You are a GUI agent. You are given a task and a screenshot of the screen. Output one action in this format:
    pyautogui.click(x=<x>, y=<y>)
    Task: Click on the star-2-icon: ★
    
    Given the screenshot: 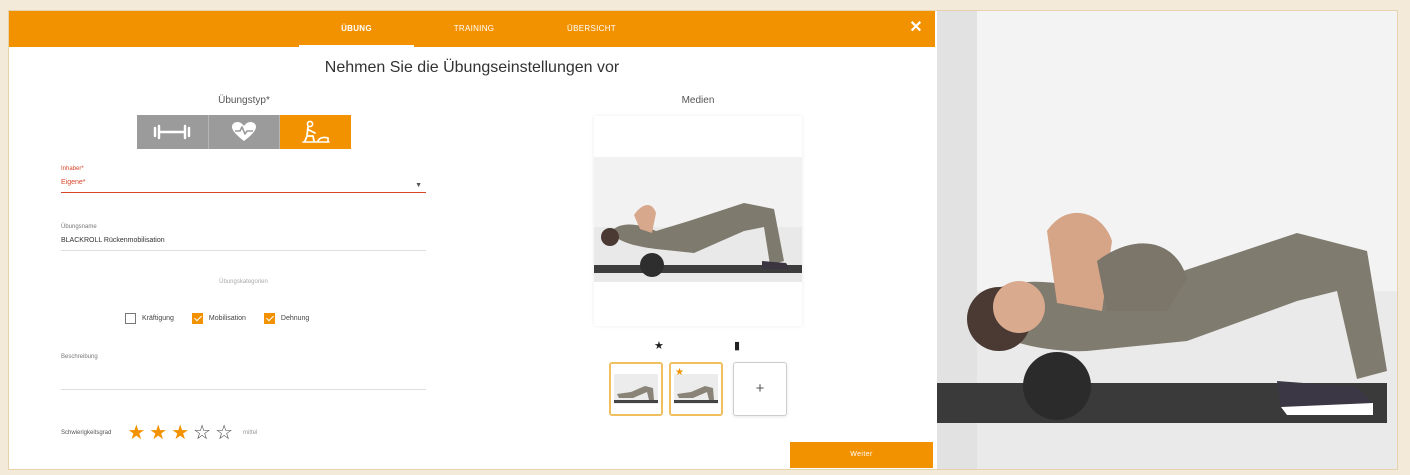 What is the action you would take?
    pyautogui.click(x=158, y=433)
    